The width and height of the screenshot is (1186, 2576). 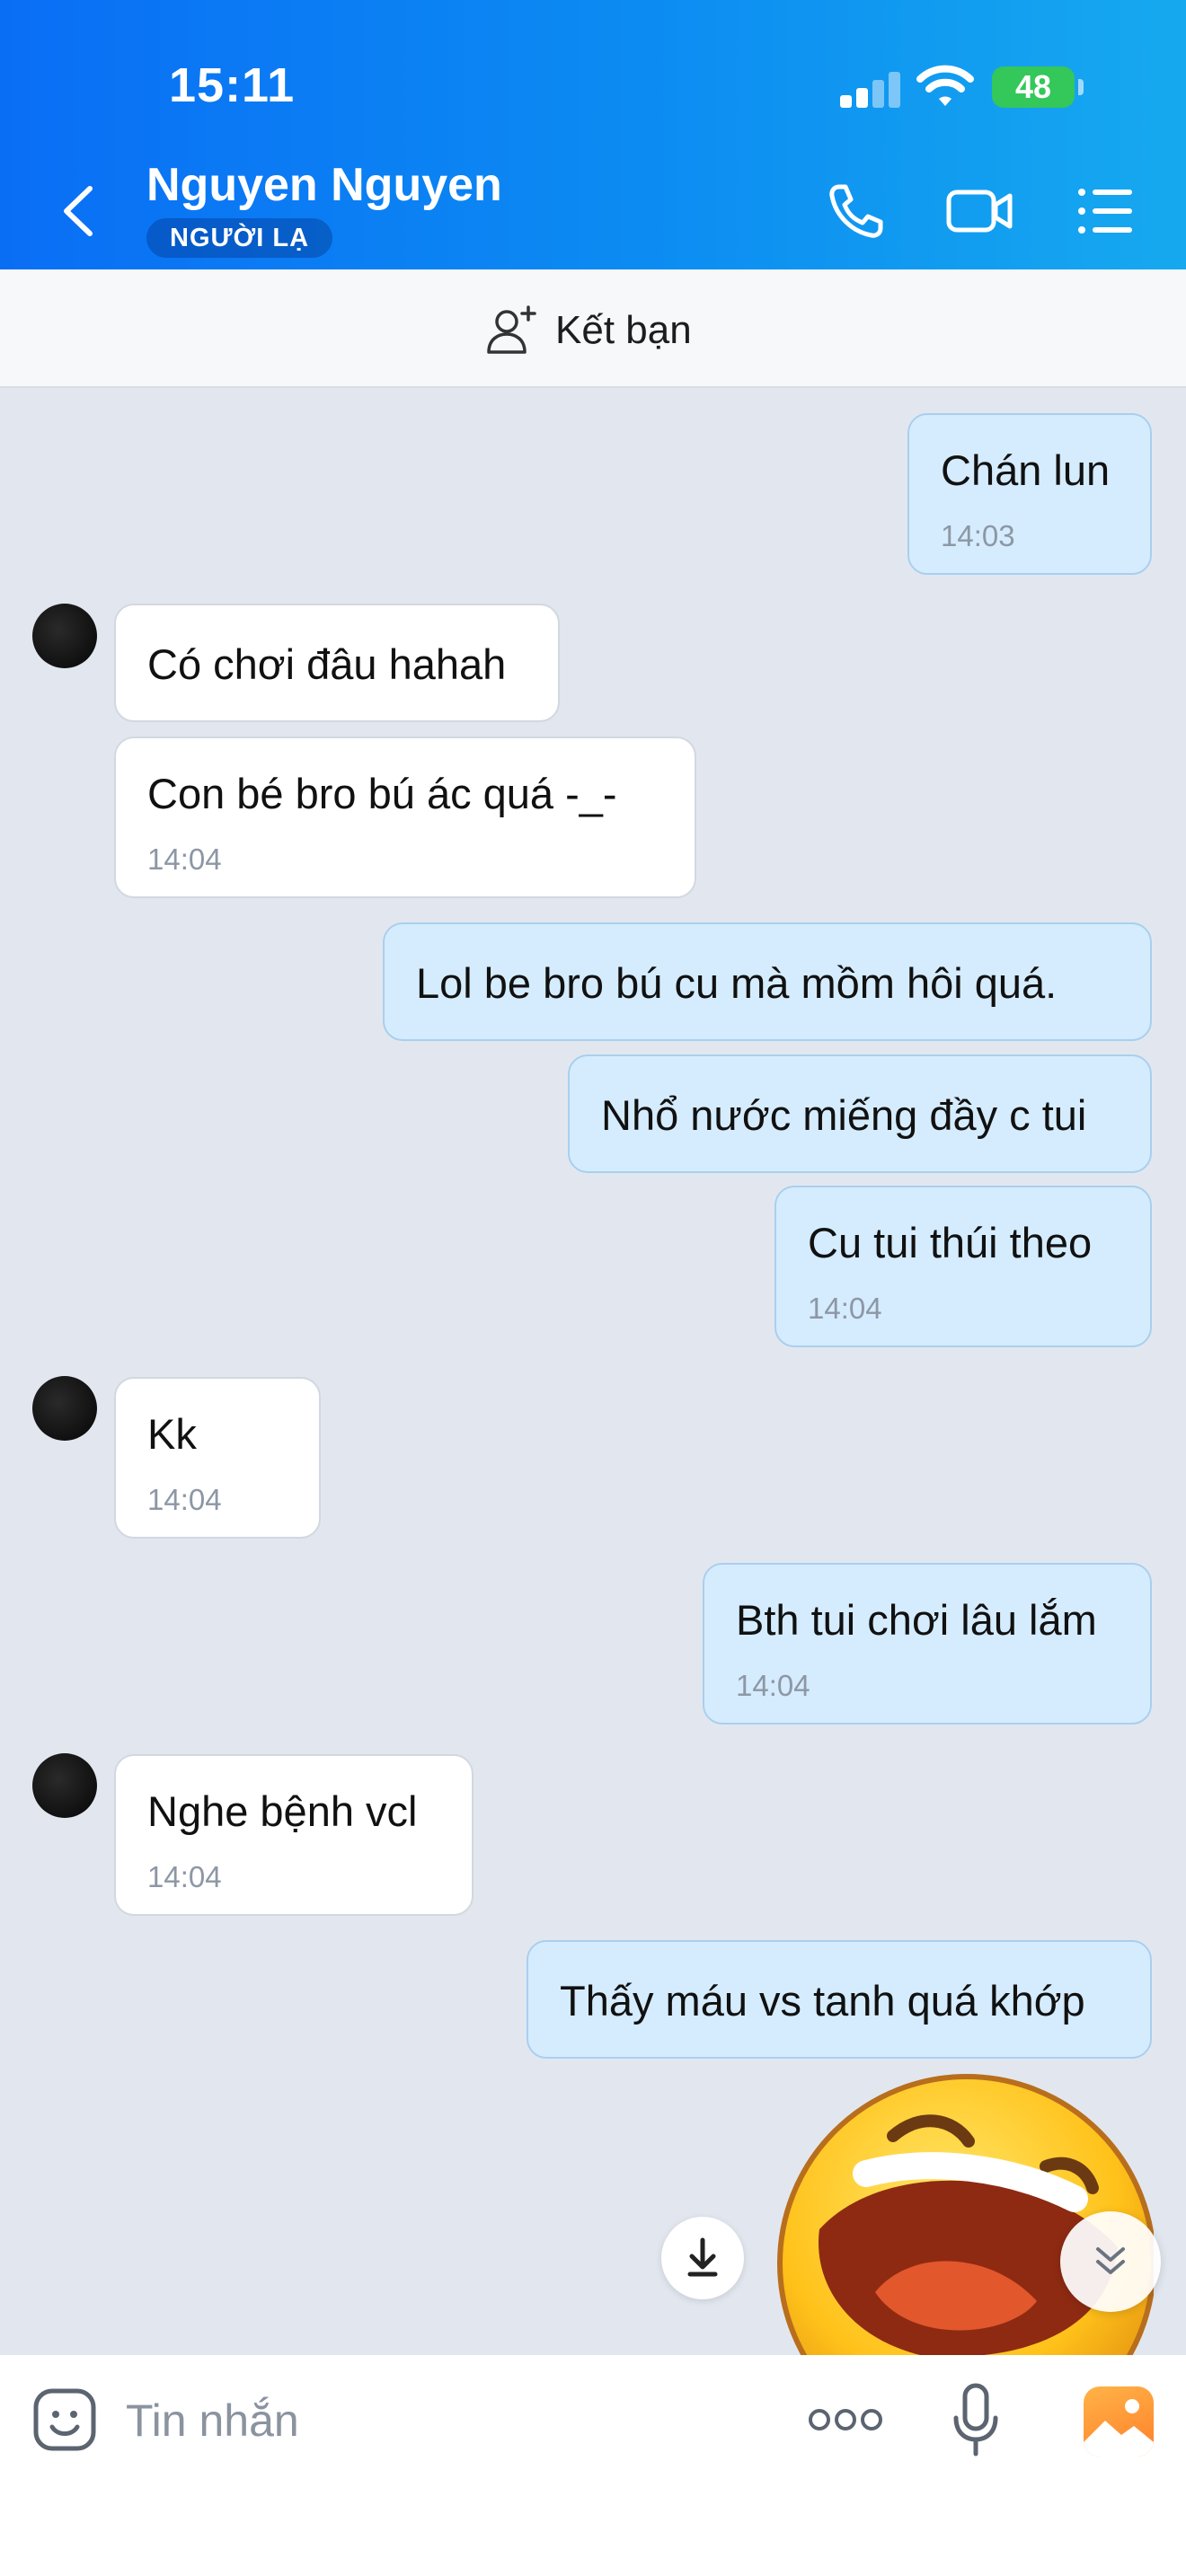 What do you see at coordinates (844, 1115) in the screenshot?
I see `message-text: Nhổ nước miếng đầy c tui` at bounding box center [844, 1115].